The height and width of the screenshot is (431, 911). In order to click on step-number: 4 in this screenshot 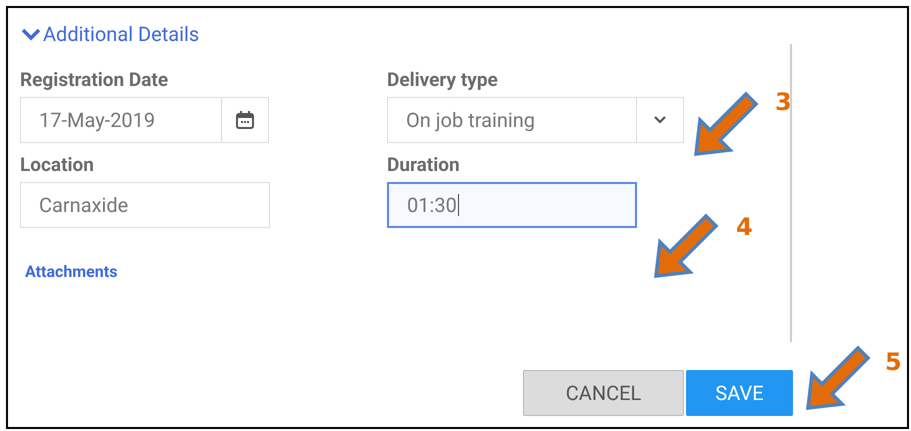, I will do `click(744, 227)`.